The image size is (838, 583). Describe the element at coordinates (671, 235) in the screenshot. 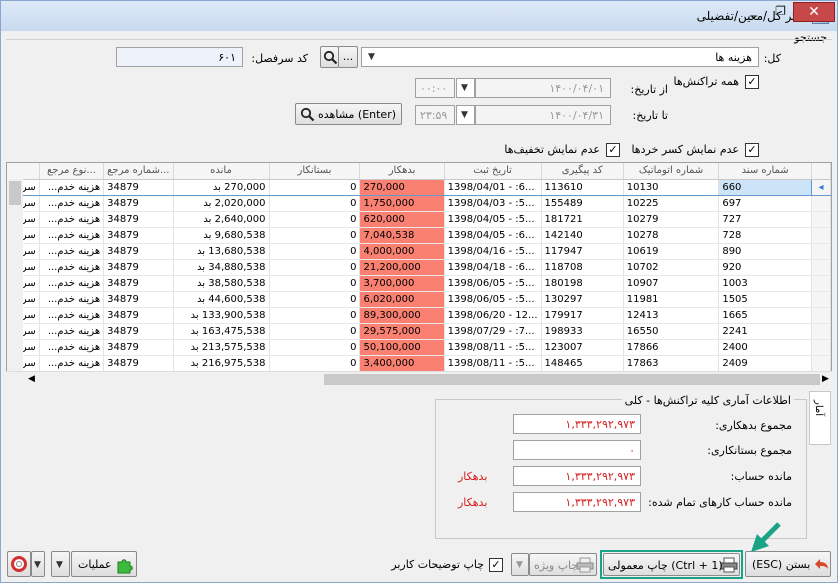

I see `table-cell: 10278` at that location.